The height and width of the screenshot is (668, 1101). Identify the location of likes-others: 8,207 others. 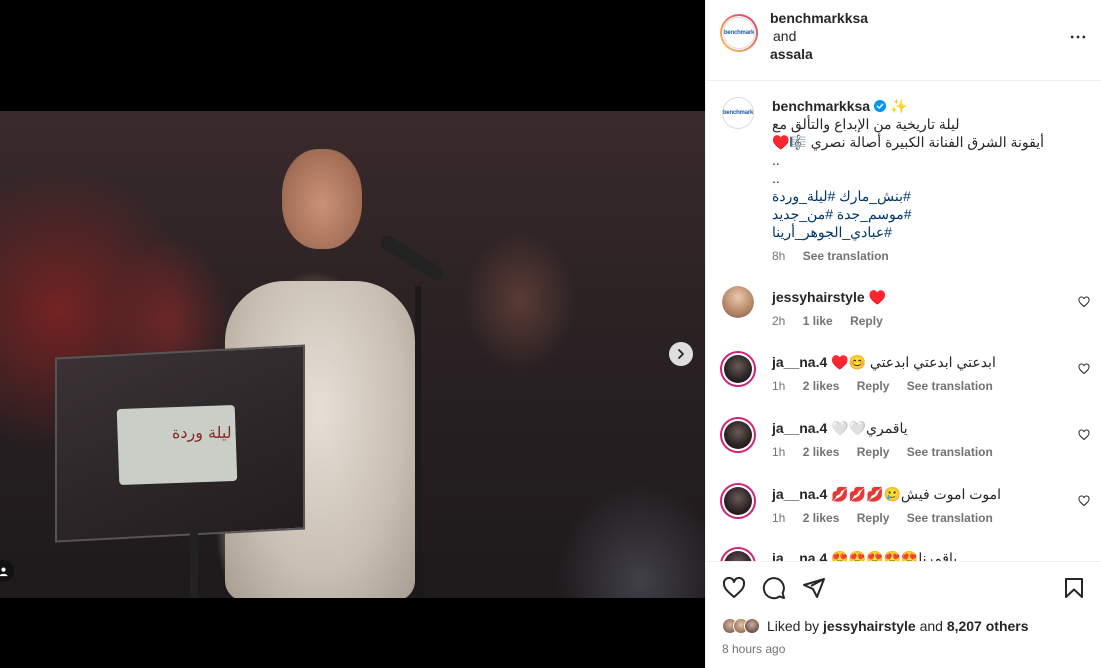
(988, 626).